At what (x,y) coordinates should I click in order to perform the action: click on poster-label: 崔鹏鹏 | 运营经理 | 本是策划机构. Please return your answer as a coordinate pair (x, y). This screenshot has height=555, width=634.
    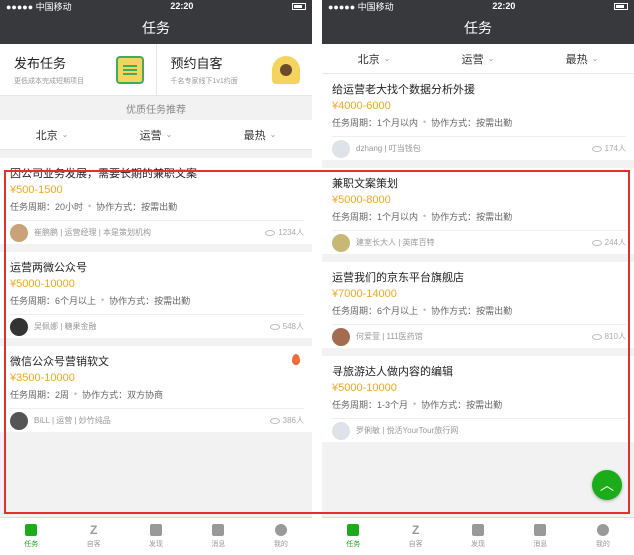
    Looking at the image, I should click on (93, 232).